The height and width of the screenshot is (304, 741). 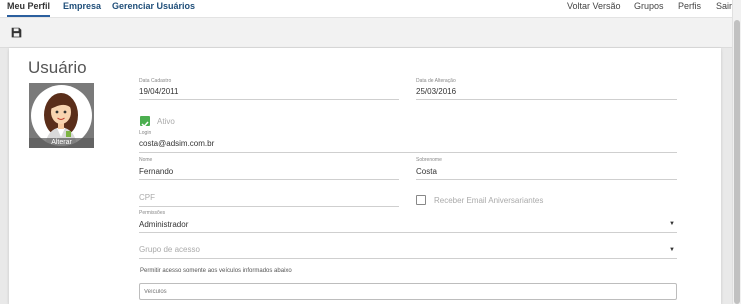 What do you see at coordinates (152, 213) in the screenshot?
I see `permissoes-label: Permissões` at bounding box center [152, 213].